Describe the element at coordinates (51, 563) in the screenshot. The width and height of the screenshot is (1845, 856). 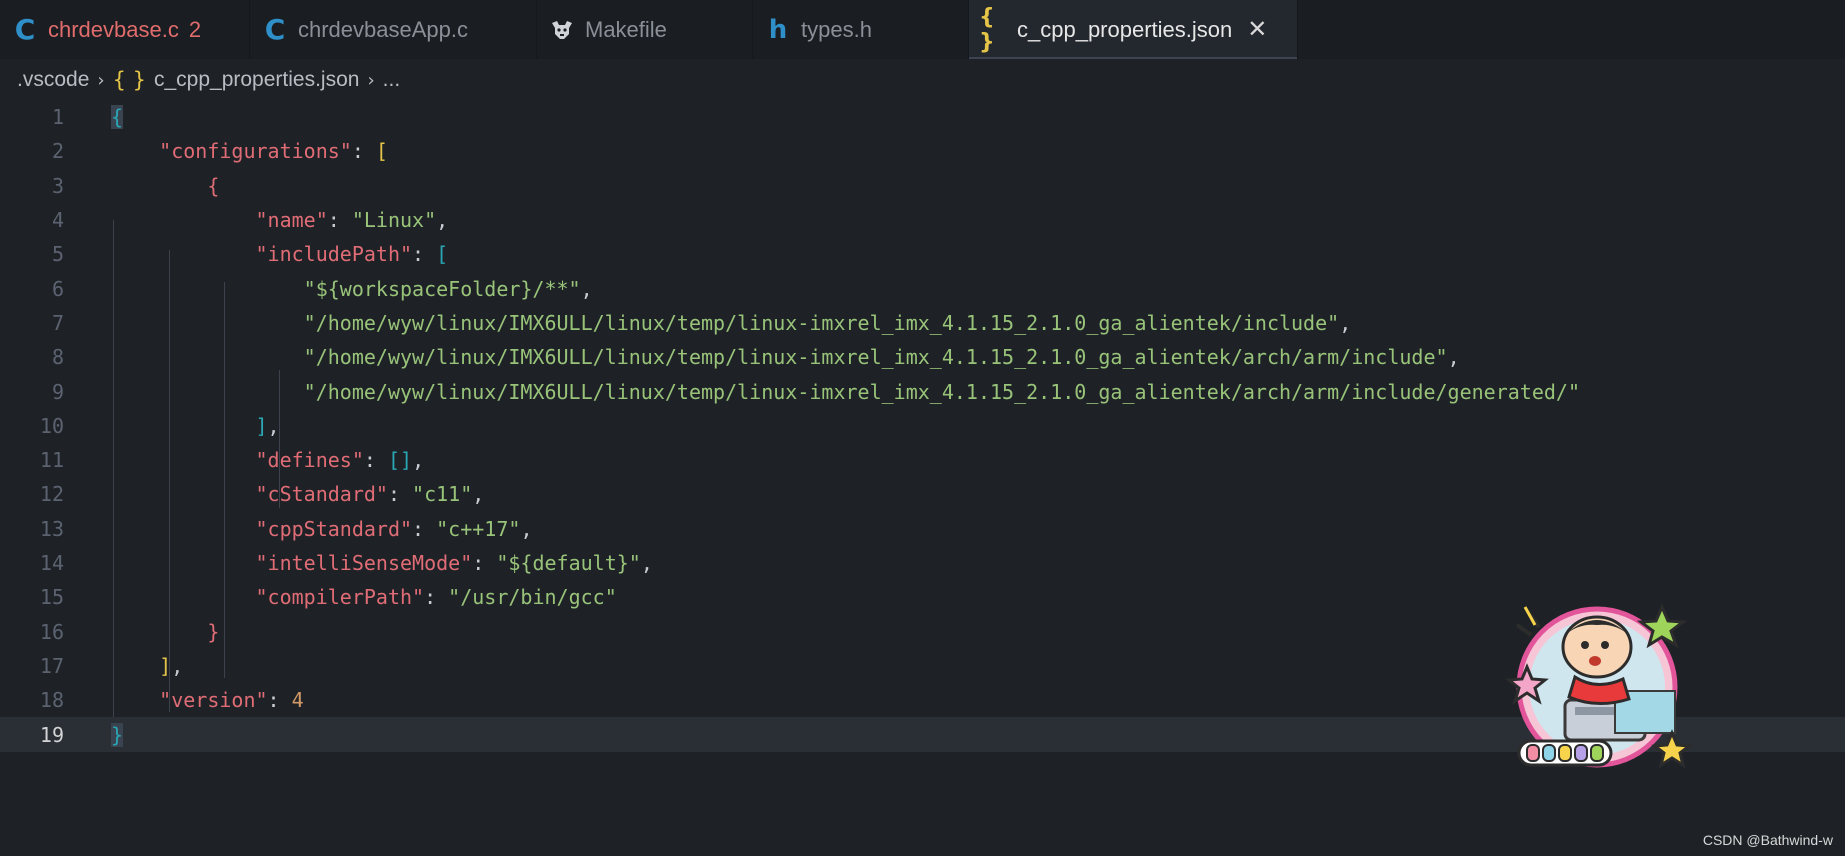
I see `line-number: 14` at that location.